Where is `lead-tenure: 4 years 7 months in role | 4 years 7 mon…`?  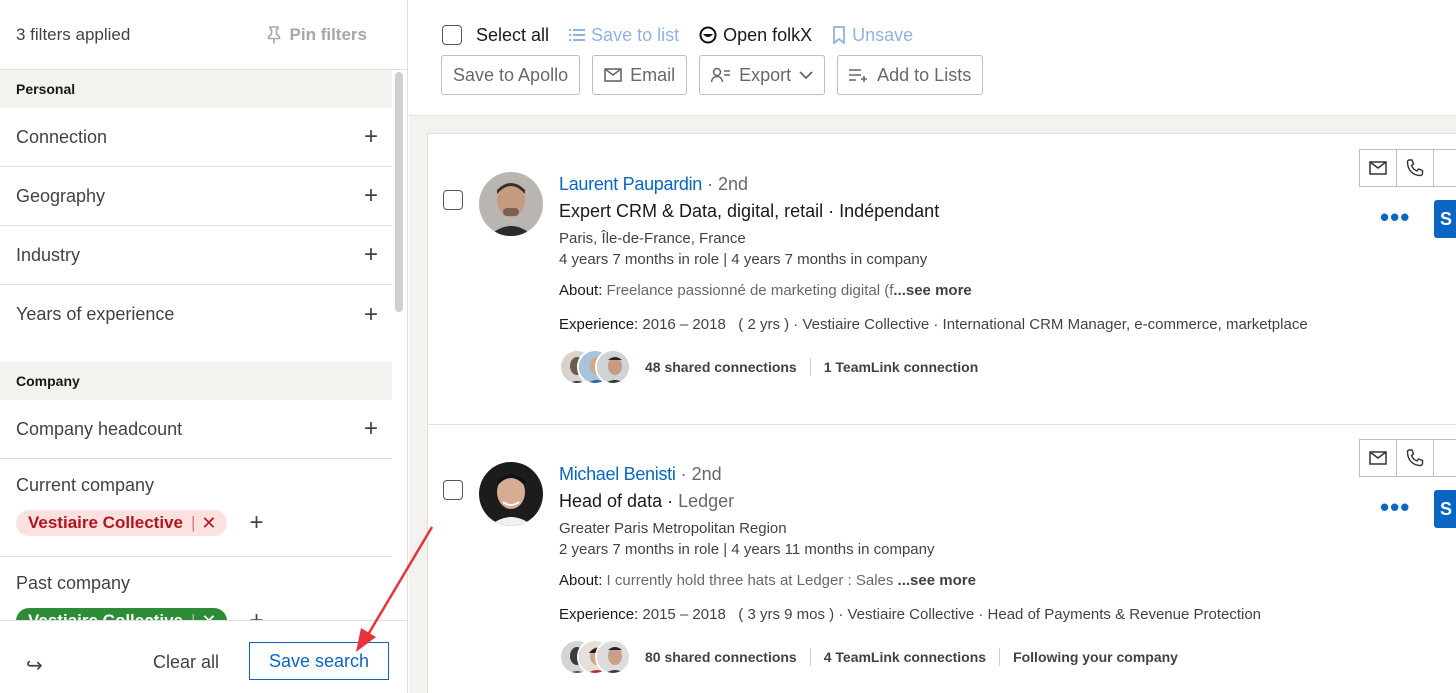 lead-tenure: 4 years 7 months in role | 4 years 7 mon… is located at coordinates (743, 259).